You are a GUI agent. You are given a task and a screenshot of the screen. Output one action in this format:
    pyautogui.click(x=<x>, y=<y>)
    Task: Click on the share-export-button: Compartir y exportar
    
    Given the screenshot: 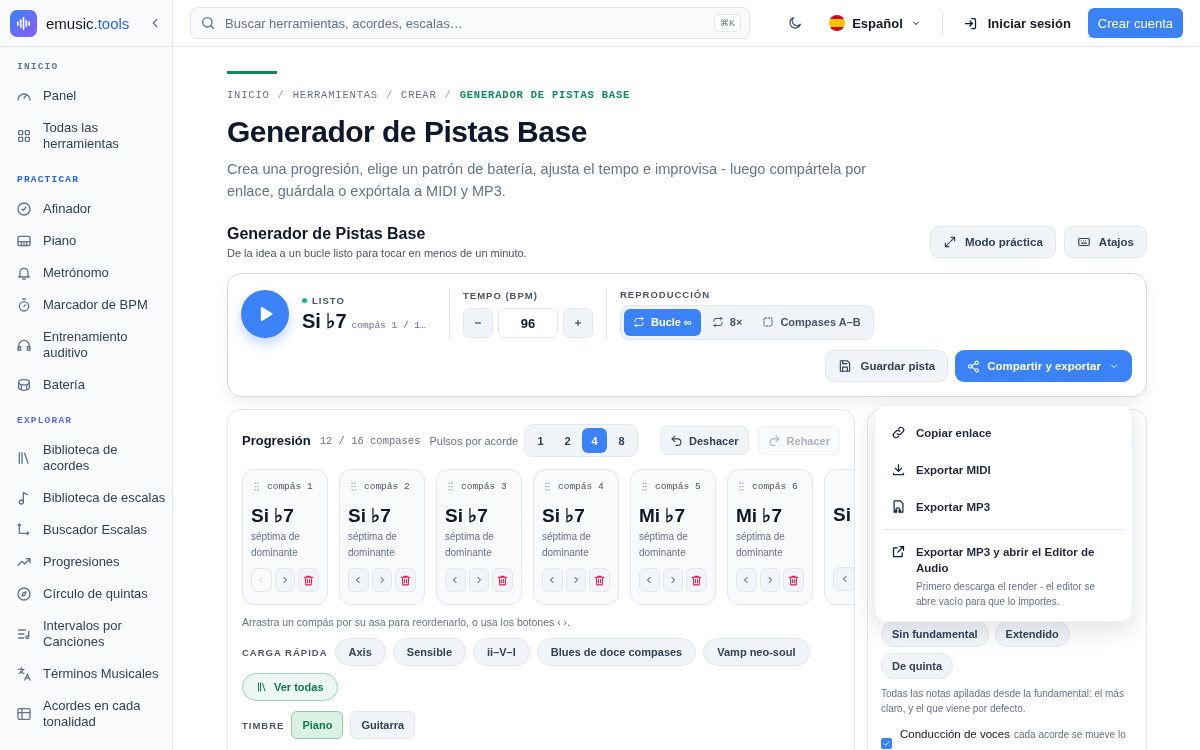 What is the action you would take?
    pyautogui.click(x=1043, y=366)
    